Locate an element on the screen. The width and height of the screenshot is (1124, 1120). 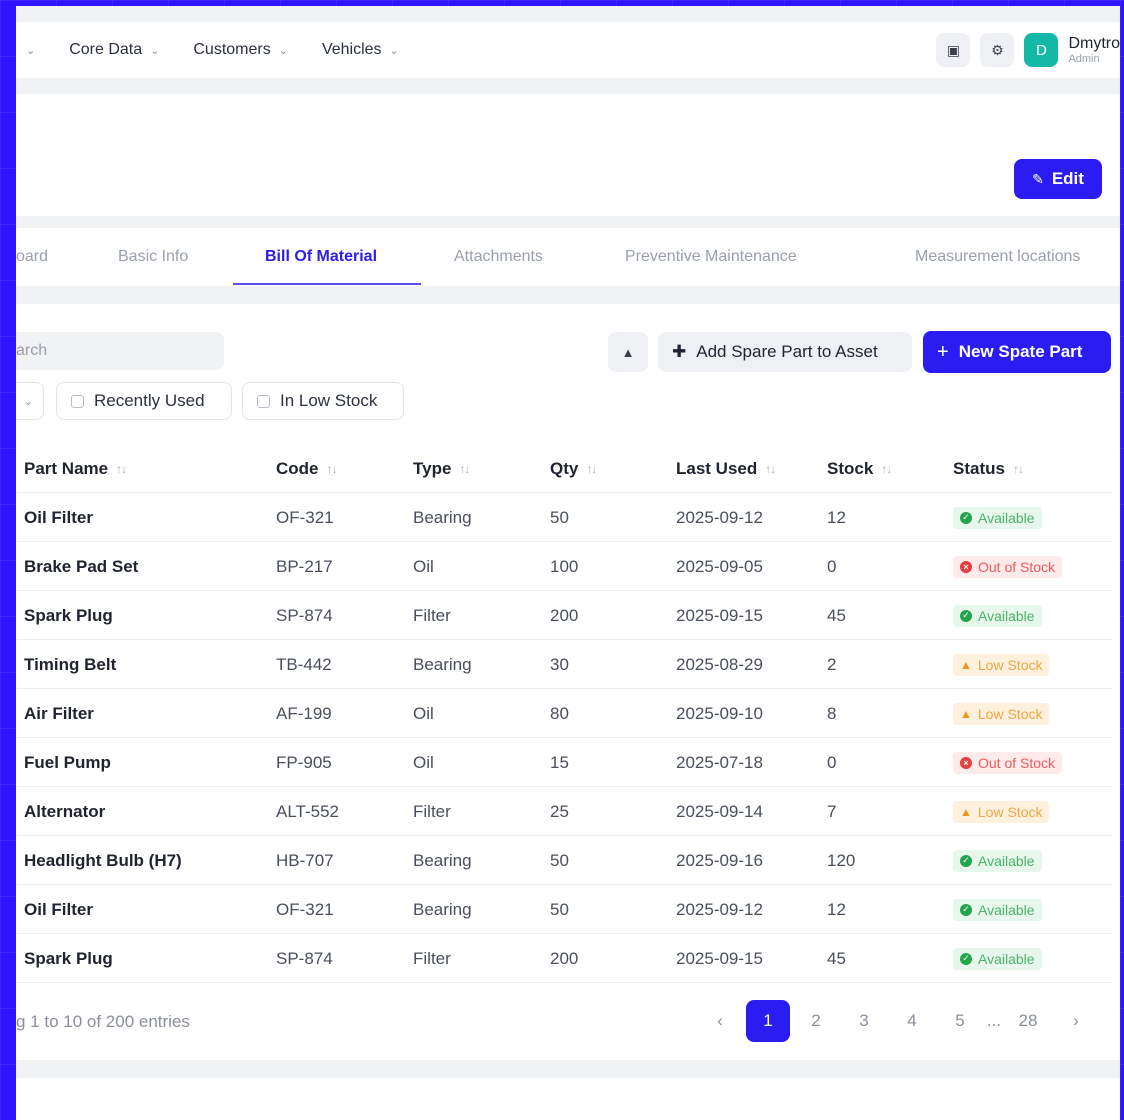
page-button: 2 is located at coordinates (816, 1021).